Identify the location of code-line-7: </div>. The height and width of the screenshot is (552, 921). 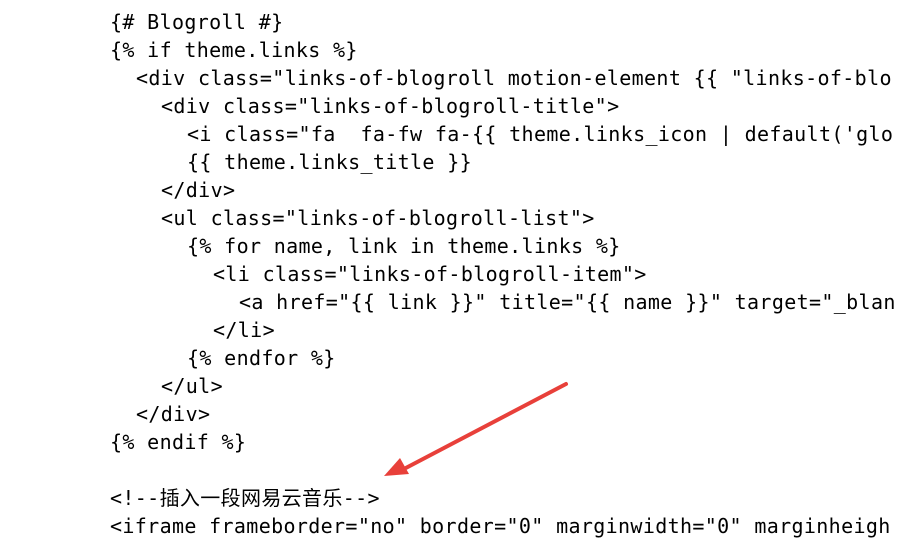
(198, 190).